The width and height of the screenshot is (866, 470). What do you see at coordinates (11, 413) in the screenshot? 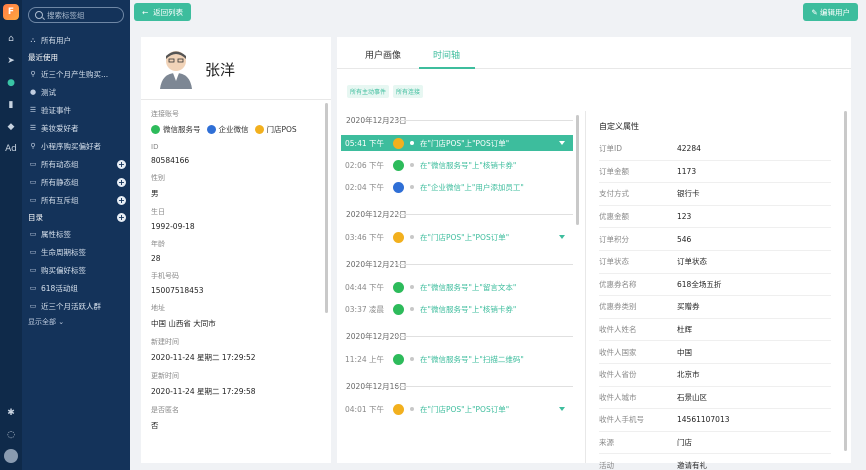
I see `gear-icon: ✱` at bounding box center [11, 413].